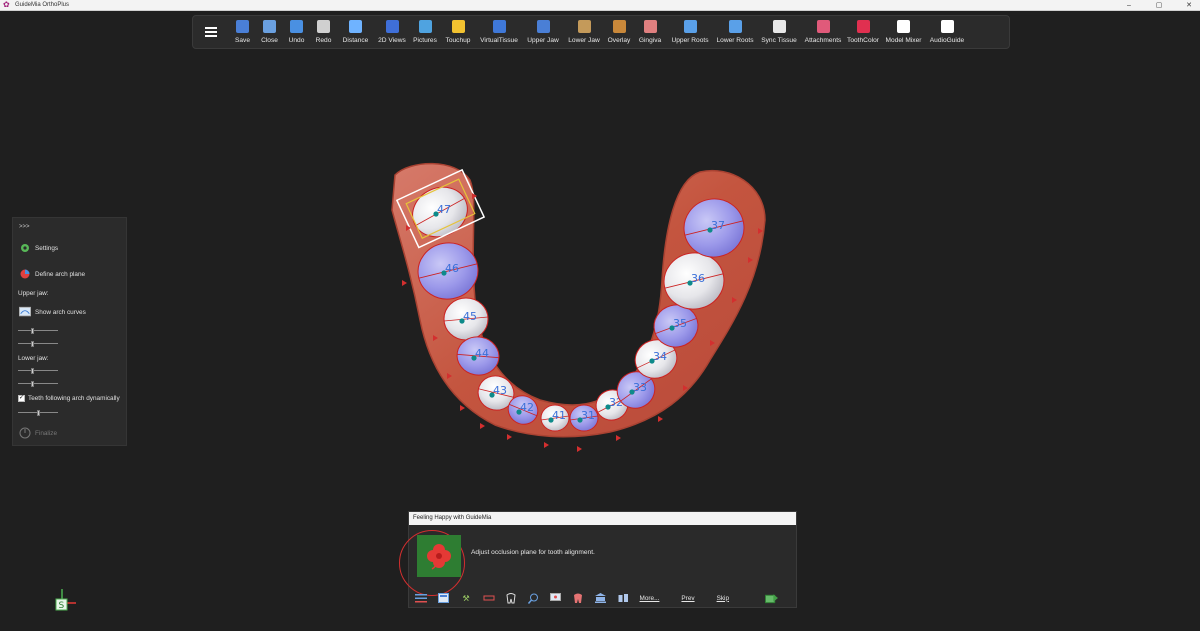 This screenshot has width=1200, height=631. I want to click on tool-upper-jaw-button: Upper Jaw, so click(543, 32).